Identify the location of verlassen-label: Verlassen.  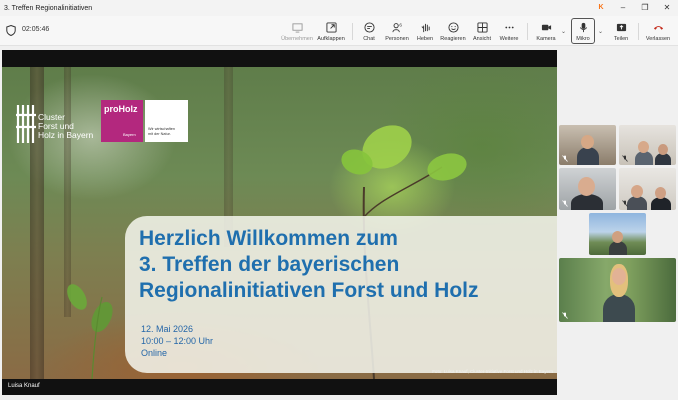
(658, 39).